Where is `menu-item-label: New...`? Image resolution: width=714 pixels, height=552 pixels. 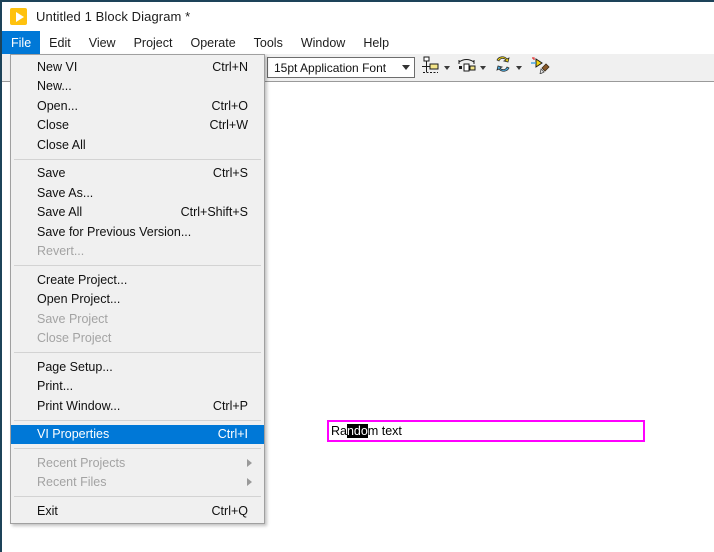
menu-item-label: New... is located at coordinates (54, 86).